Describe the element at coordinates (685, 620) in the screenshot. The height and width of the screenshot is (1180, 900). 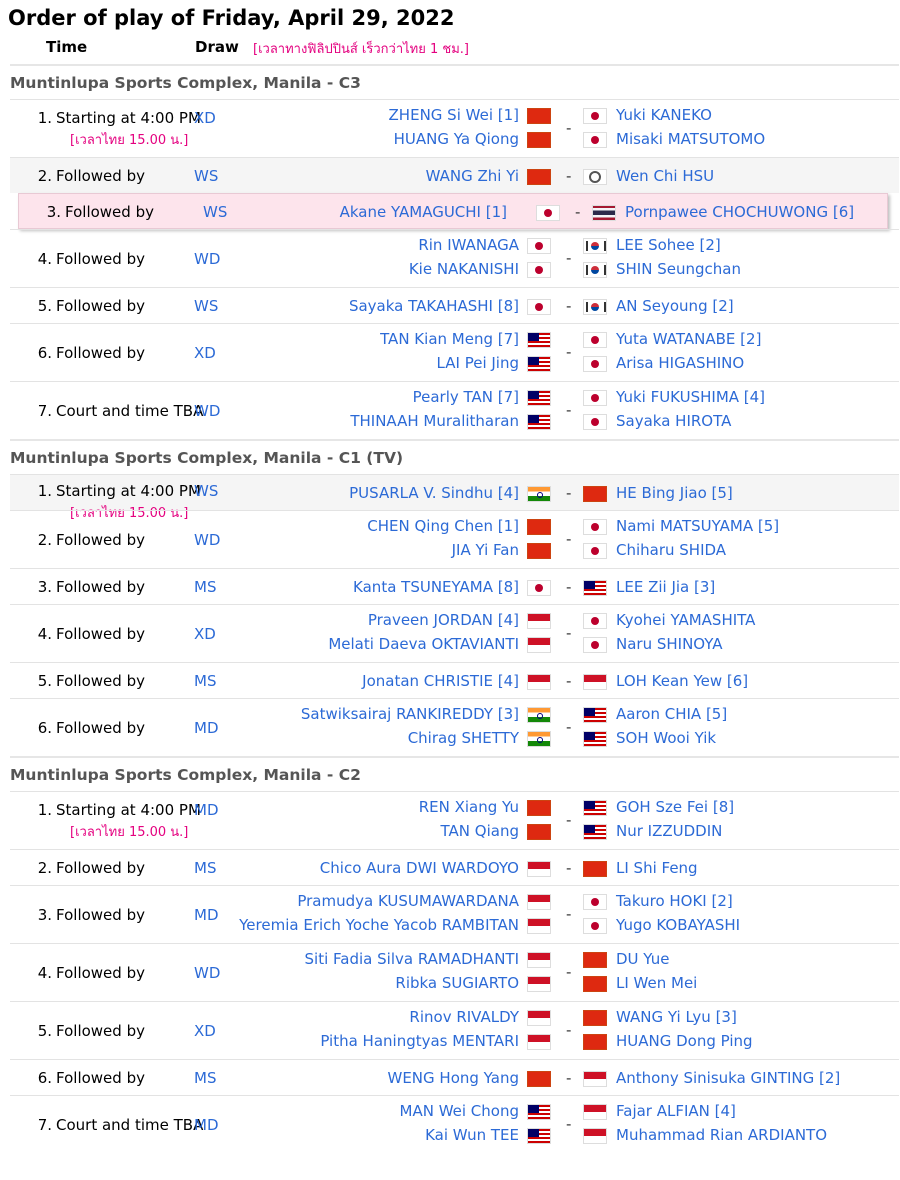
I see `right-player-link: Kyohei YAMASHITA` at that location.